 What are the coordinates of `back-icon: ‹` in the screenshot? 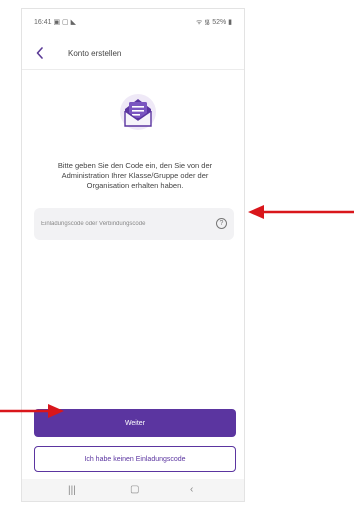 It's located at (191, 489).